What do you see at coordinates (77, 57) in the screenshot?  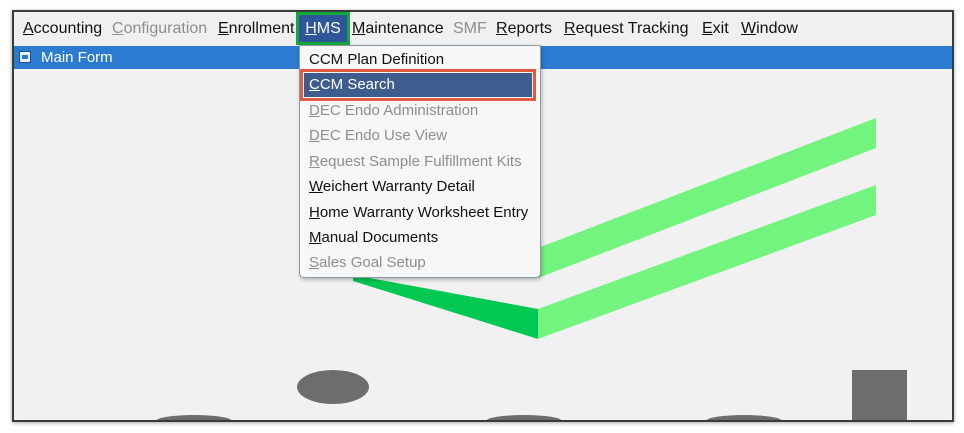 I see `window-title: Main Form` at bounding box center [77, 57].